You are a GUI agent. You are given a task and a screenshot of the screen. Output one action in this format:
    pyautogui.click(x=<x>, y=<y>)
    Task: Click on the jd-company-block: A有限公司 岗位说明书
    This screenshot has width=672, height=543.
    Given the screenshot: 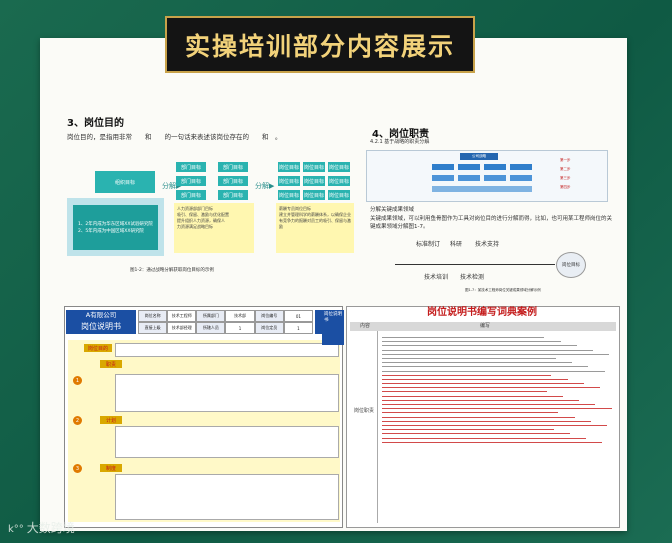 What is the action you would take?
    pyautogui.click(x=101, y=322)
    